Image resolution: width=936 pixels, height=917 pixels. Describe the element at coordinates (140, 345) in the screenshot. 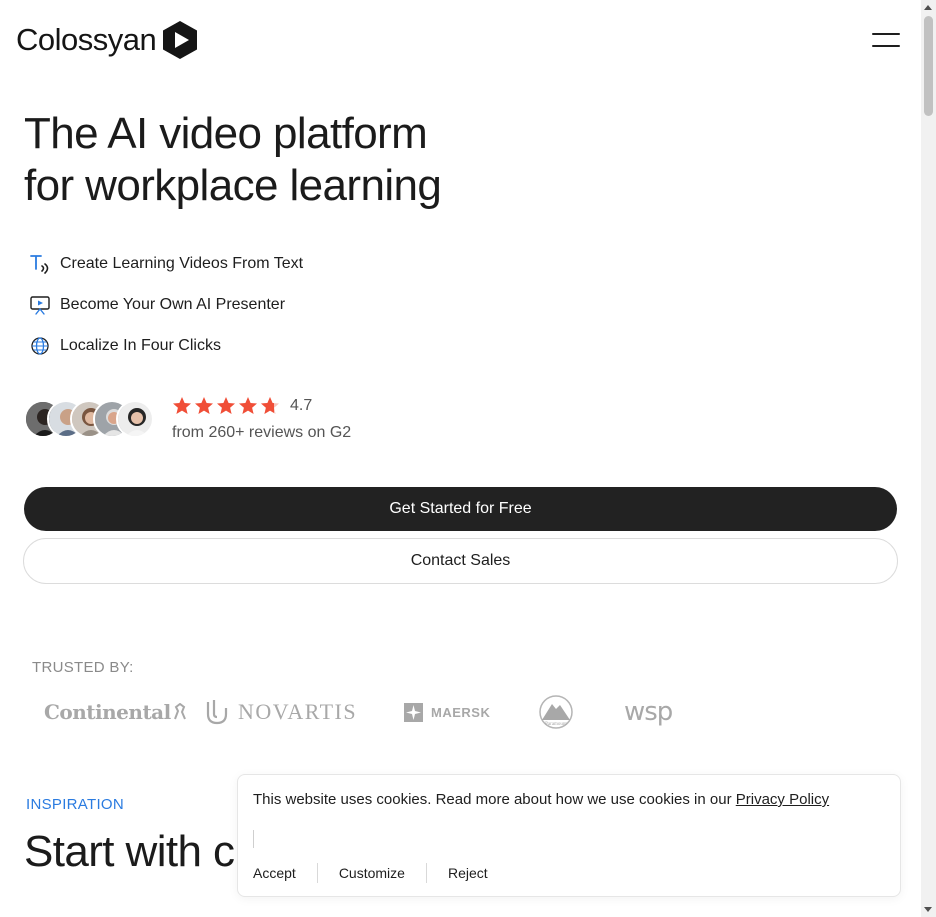

I see `feature-label: Localize In Four Clicks` at that location.